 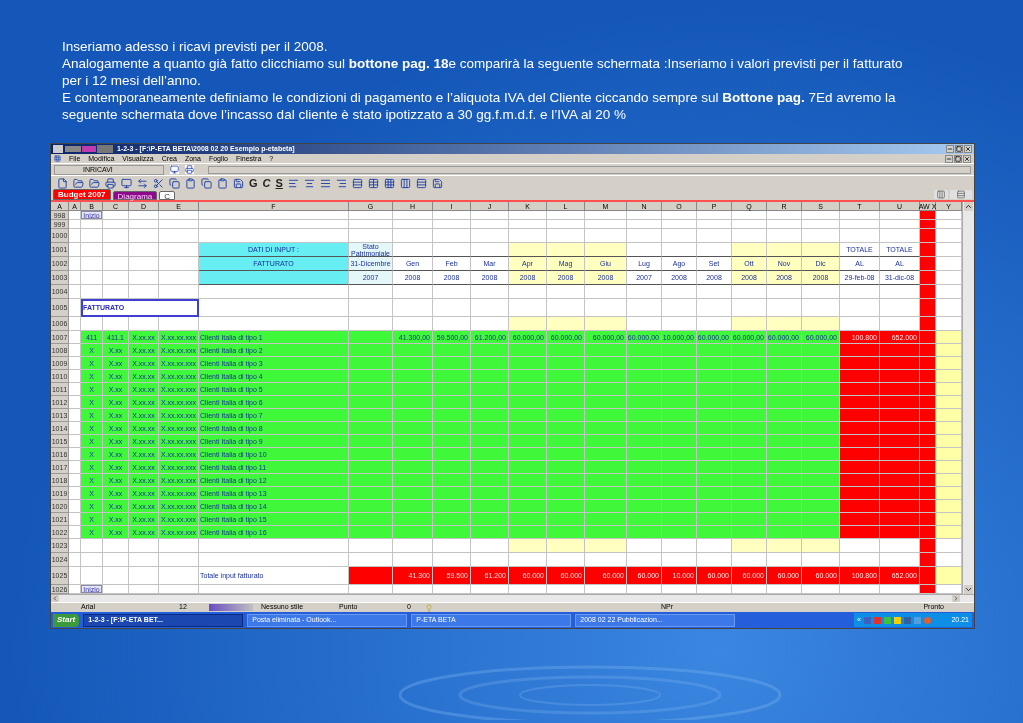 I want to click on sheet-tab: C, so click(x=167, y=195).